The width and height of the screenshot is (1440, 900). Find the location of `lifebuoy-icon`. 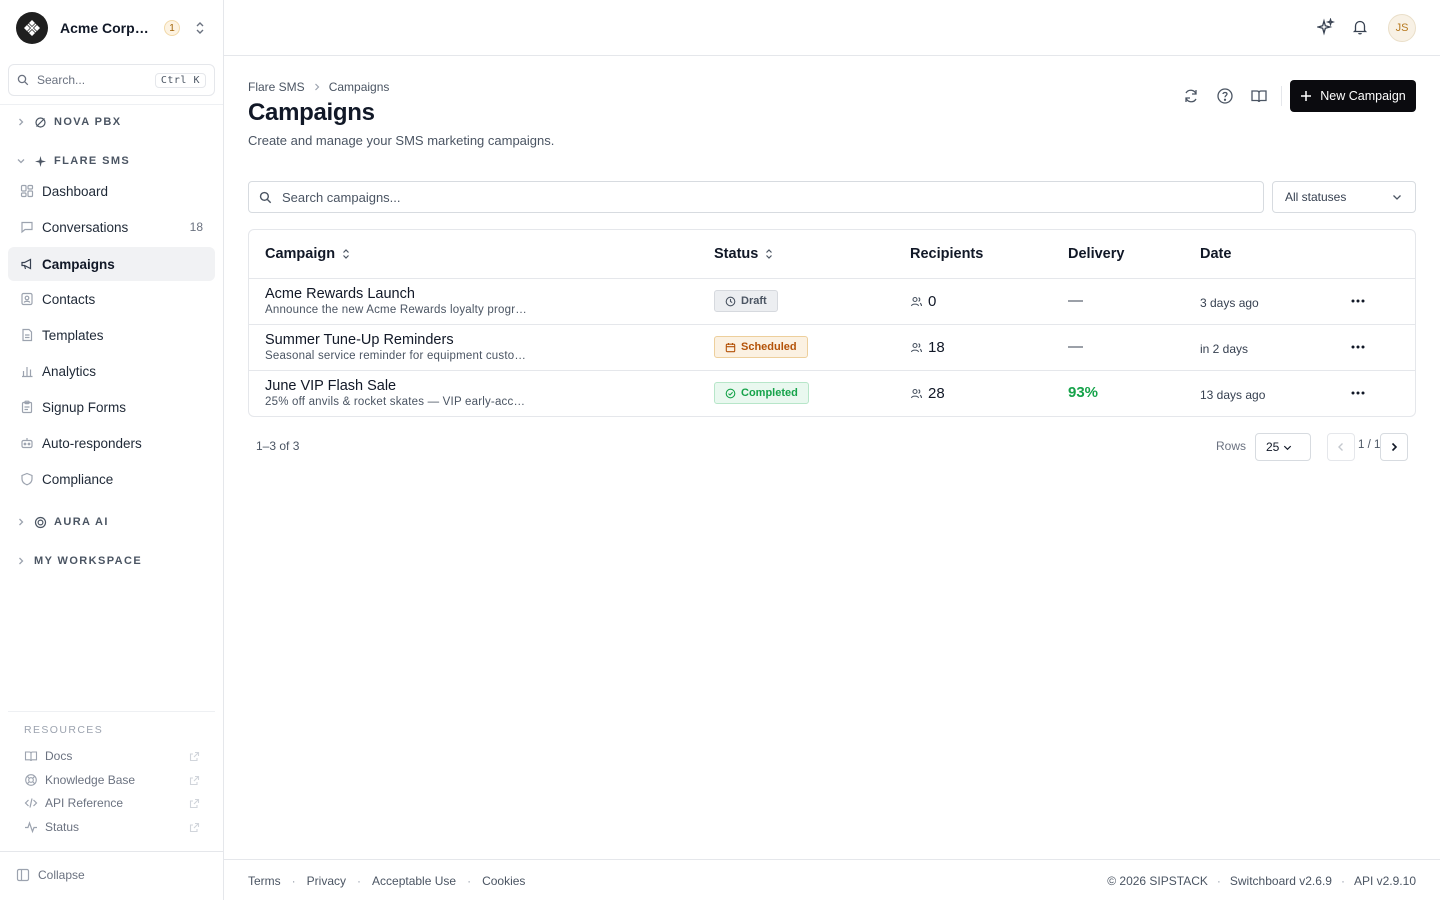

lifebuoy-icon is located at coordinates (31, 780).